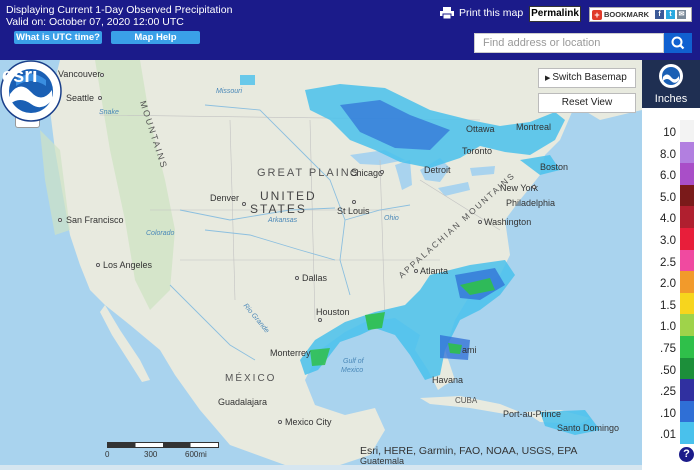 This screenshot has width=700, height=470. What do you see at coordinates (491, 13) in the screenshot?
I see `print-label: Print this map` at bounding box center [491, 13].